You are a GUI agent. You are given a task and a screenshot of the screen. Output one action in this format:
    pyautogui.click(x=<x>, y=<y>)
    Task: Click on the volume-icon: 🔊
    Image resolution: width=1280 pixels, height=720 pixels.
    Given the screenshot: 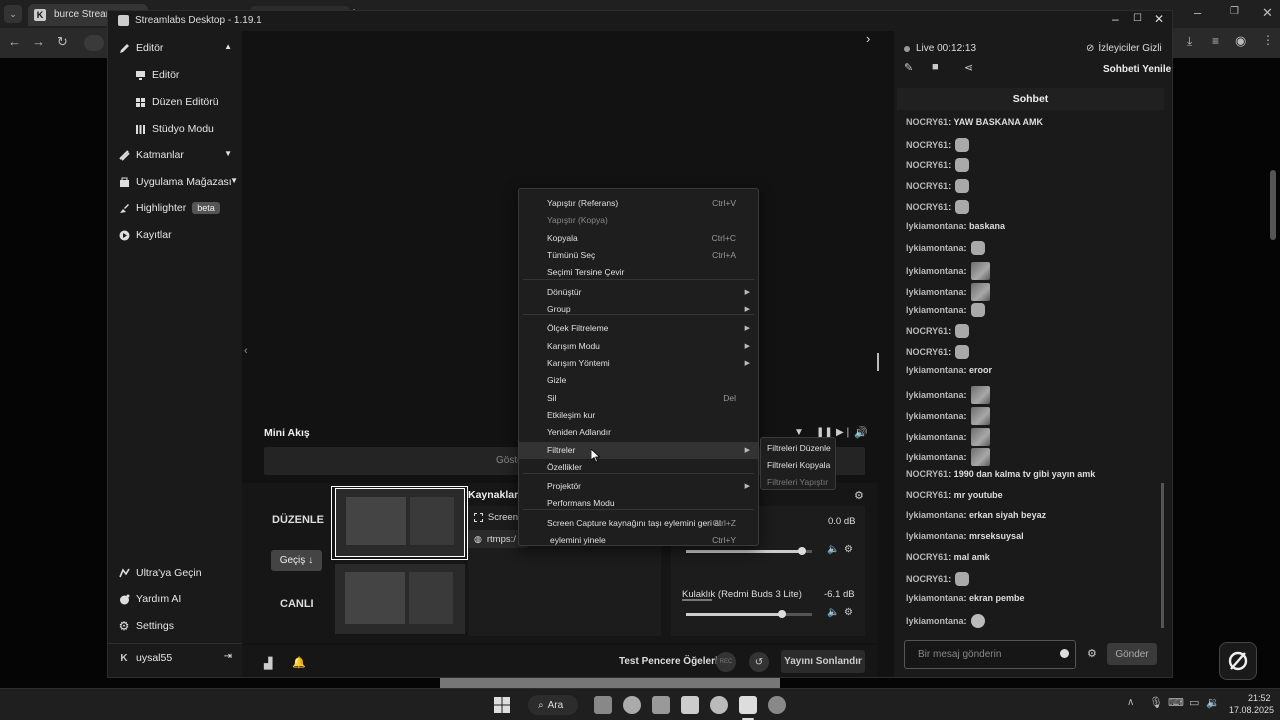 What is the action you would take?
    pyautogui.click(x=861, y=432)
    